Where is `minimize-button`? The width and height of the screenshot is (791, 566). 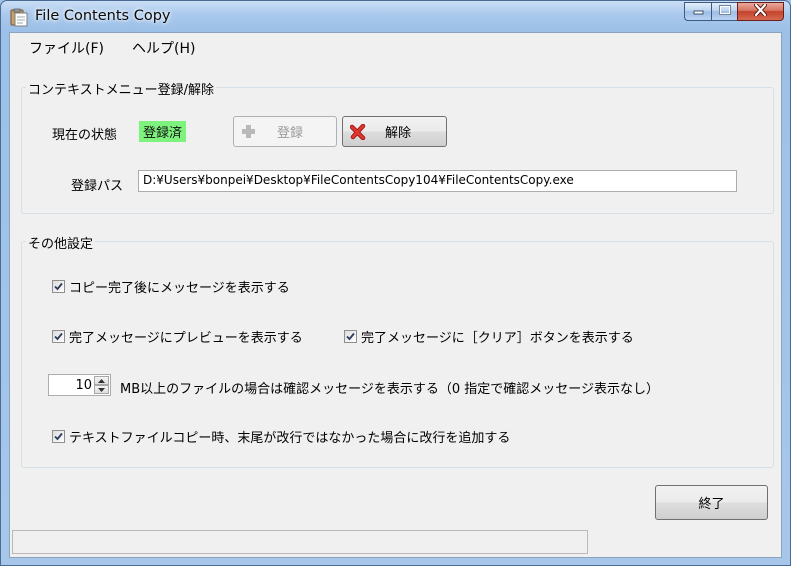
minimize-button is located at coordinates (697, 11).